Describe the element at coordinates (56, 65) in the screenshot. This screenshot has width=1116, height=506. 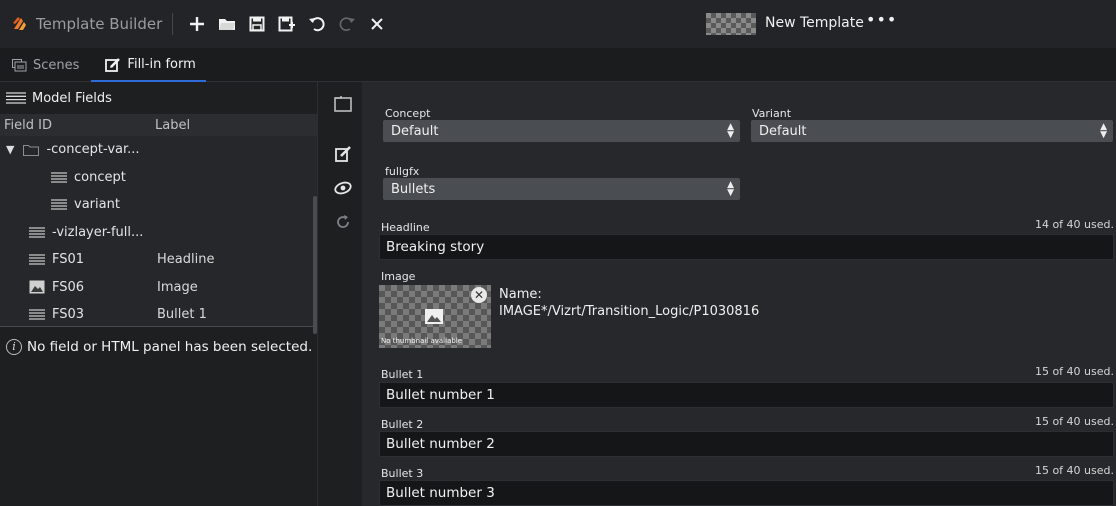
I see `tab-scenes-label: Scenes` at that location.